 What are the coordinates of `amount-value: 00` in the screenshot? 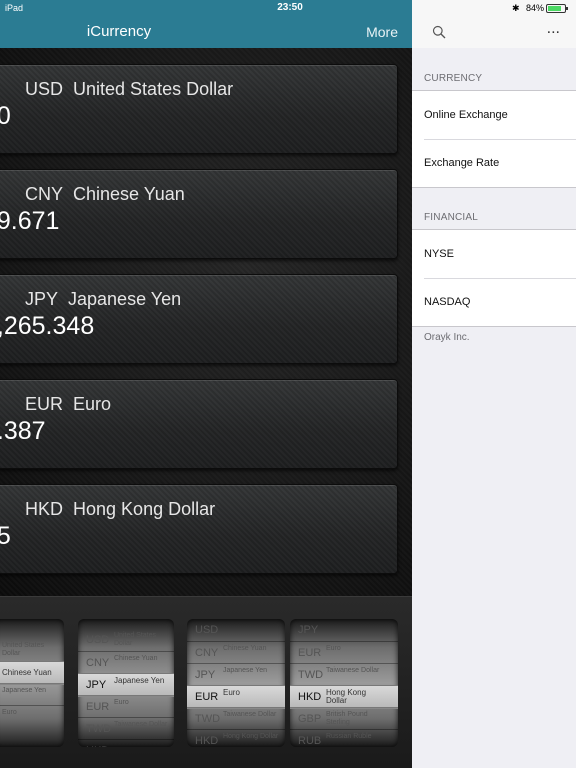 It's located at (5, 116).